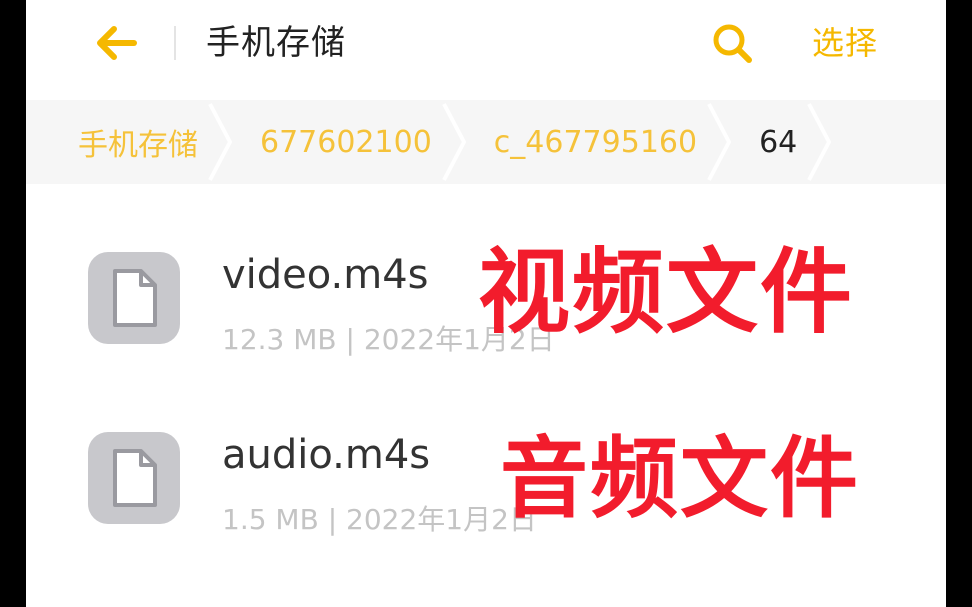 Image resolution: width=972 pixels, height=607 pixels. I want to click on page-title: 手机存储, so click(276, 43).